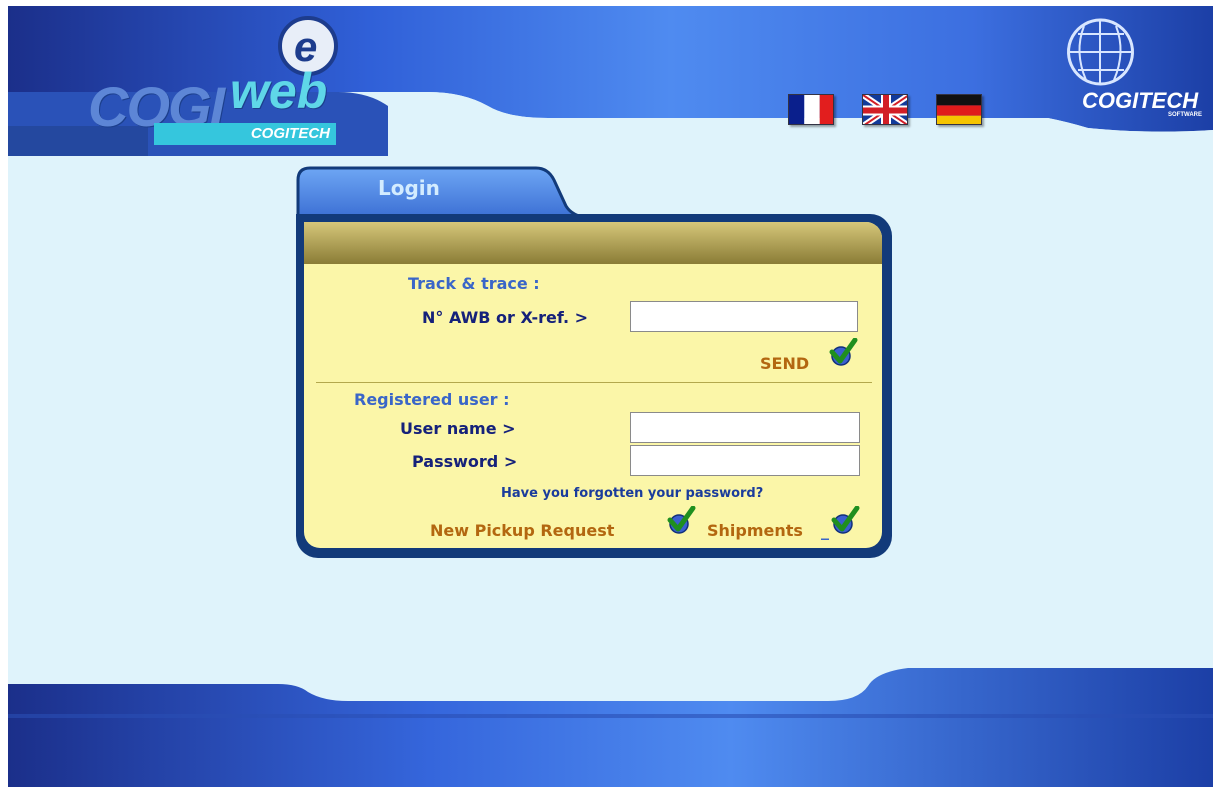 This screenshot has height=787, width=1213. Describe the element at coordinates (290, 133) in the screenshot. I see `logo-sub-text: COGITECH` at that location.